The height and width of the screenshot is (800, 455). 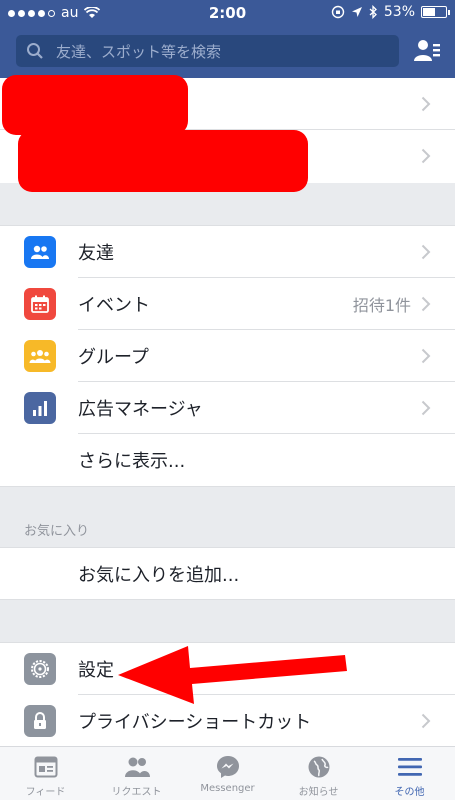 I want to click on top-bar: au 2:00 53% 友達、スポット等を検索, so click(x=227, y=39).